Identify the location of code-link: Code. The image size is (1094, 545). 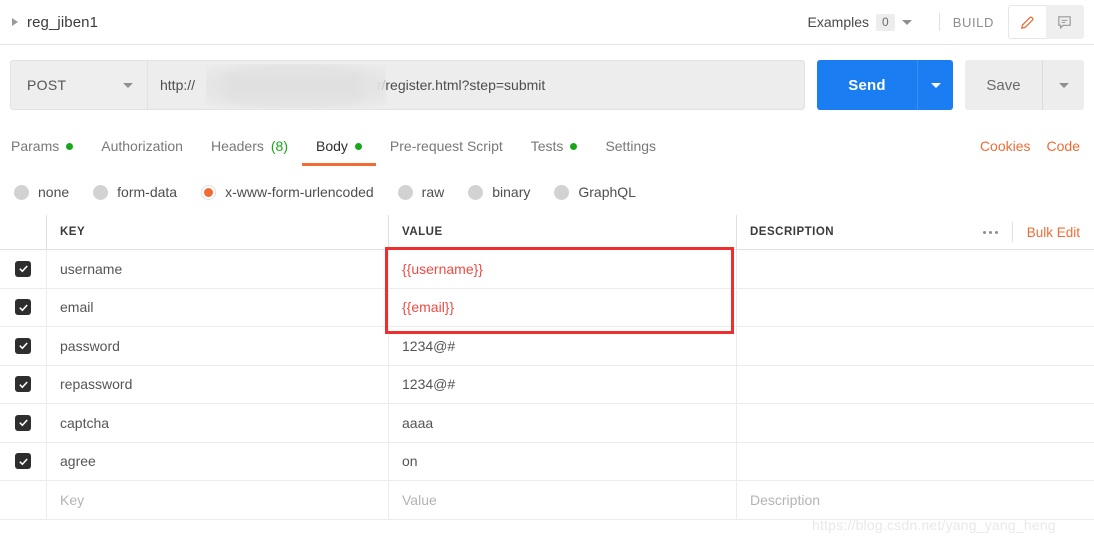
(1063, 146).